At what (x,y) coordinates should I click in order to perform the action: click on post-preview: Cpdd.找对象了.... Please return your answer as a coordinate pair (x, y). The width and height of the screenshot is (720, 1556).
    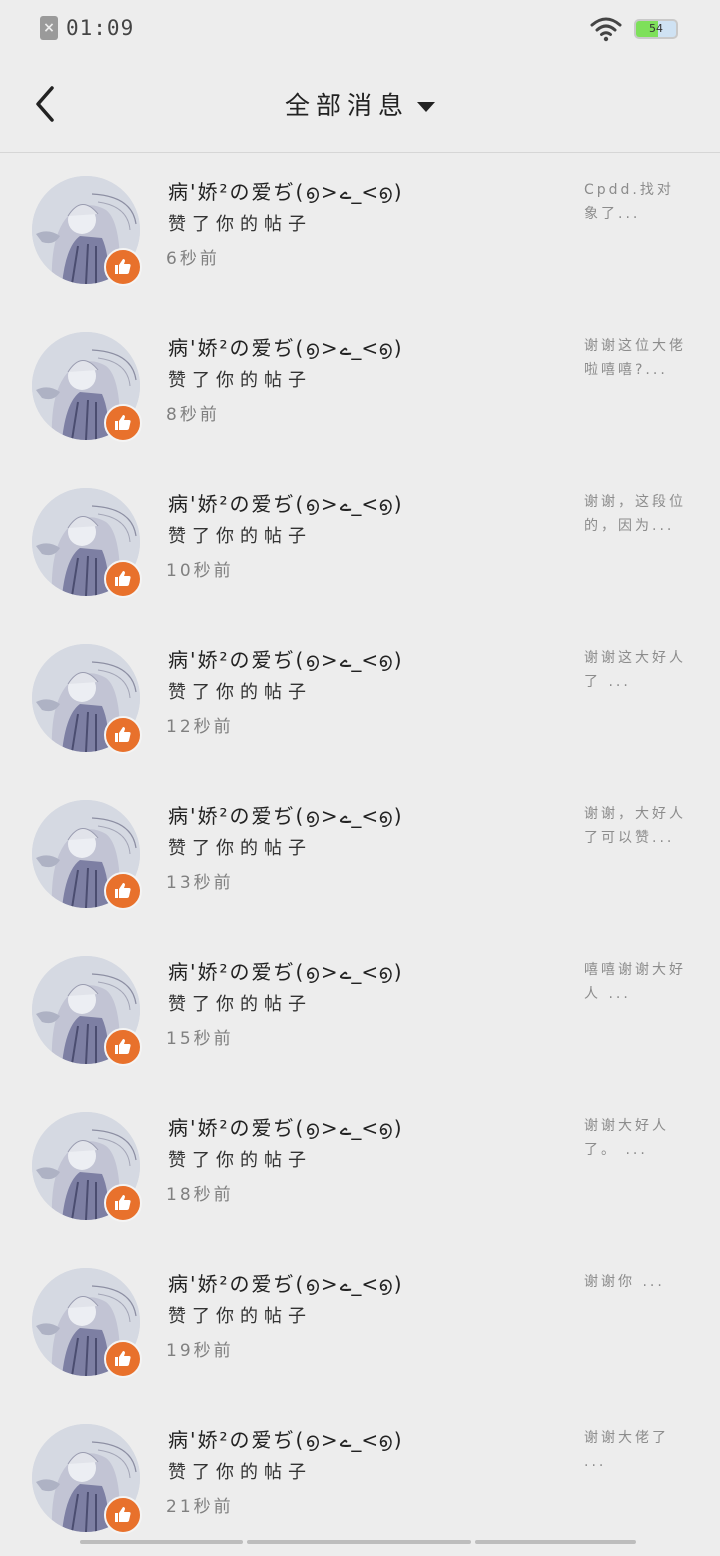
    Looking at the image, I should click on (629, 202).